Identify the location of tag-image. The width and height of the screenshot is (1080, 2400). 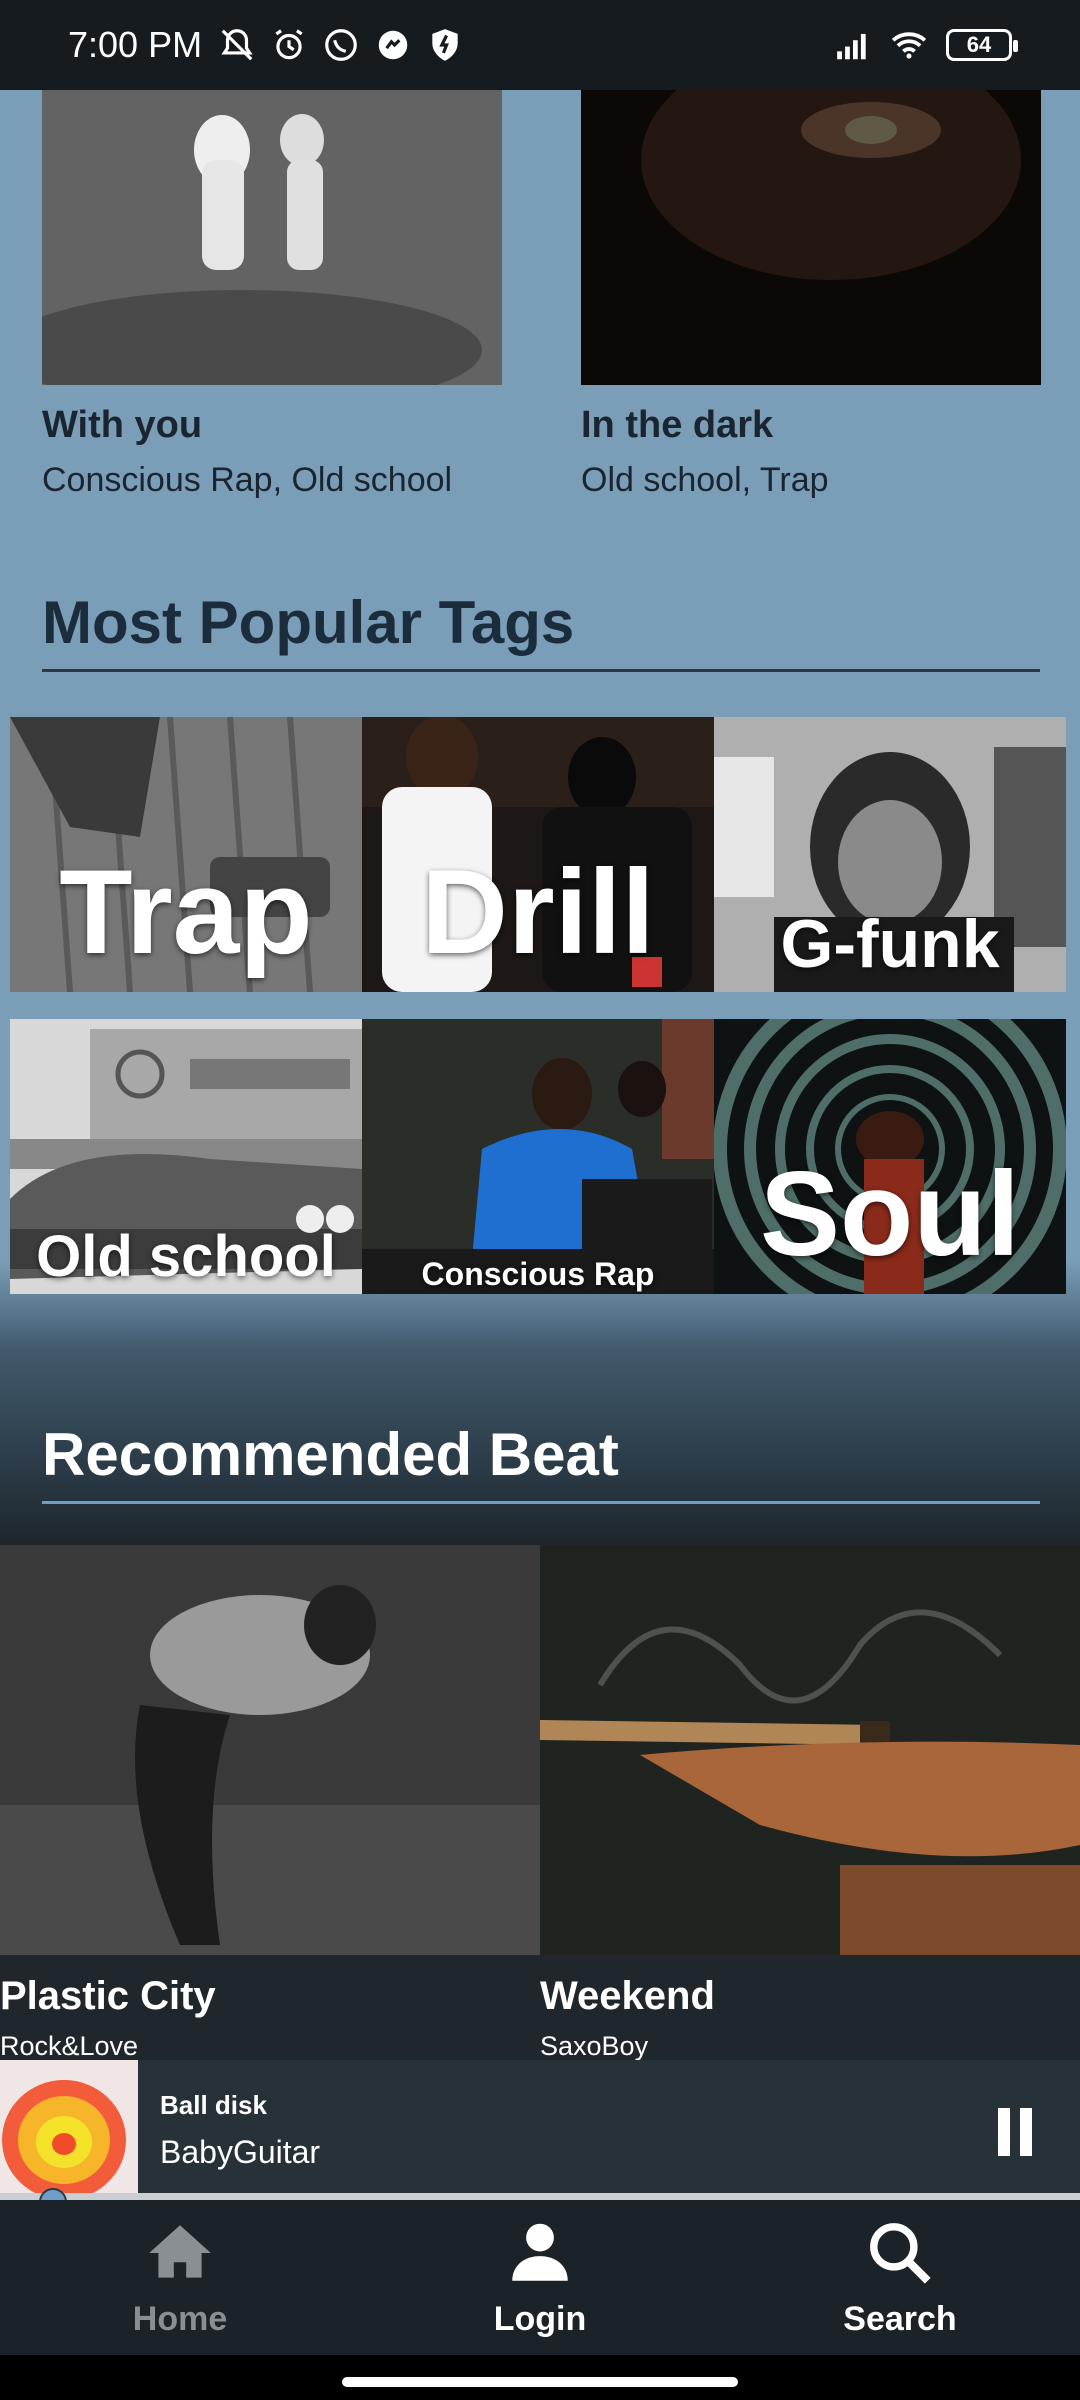
(538, 1156).